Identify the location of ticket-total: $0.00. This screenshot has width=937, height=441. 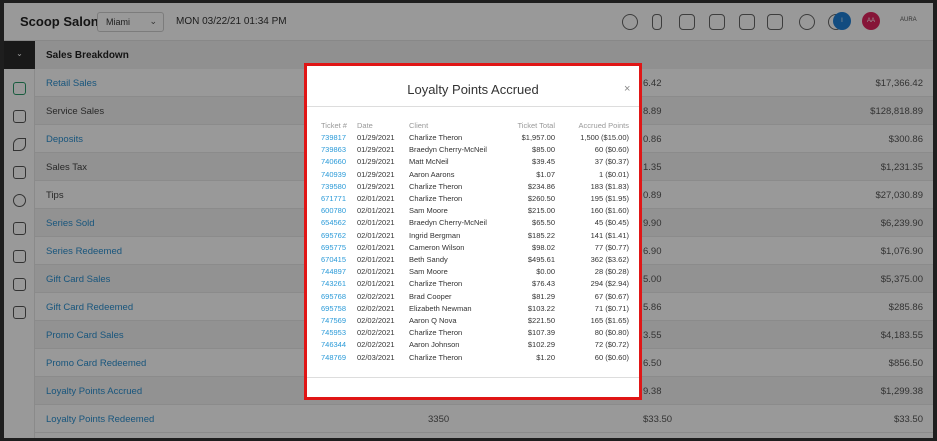
(545, 272).